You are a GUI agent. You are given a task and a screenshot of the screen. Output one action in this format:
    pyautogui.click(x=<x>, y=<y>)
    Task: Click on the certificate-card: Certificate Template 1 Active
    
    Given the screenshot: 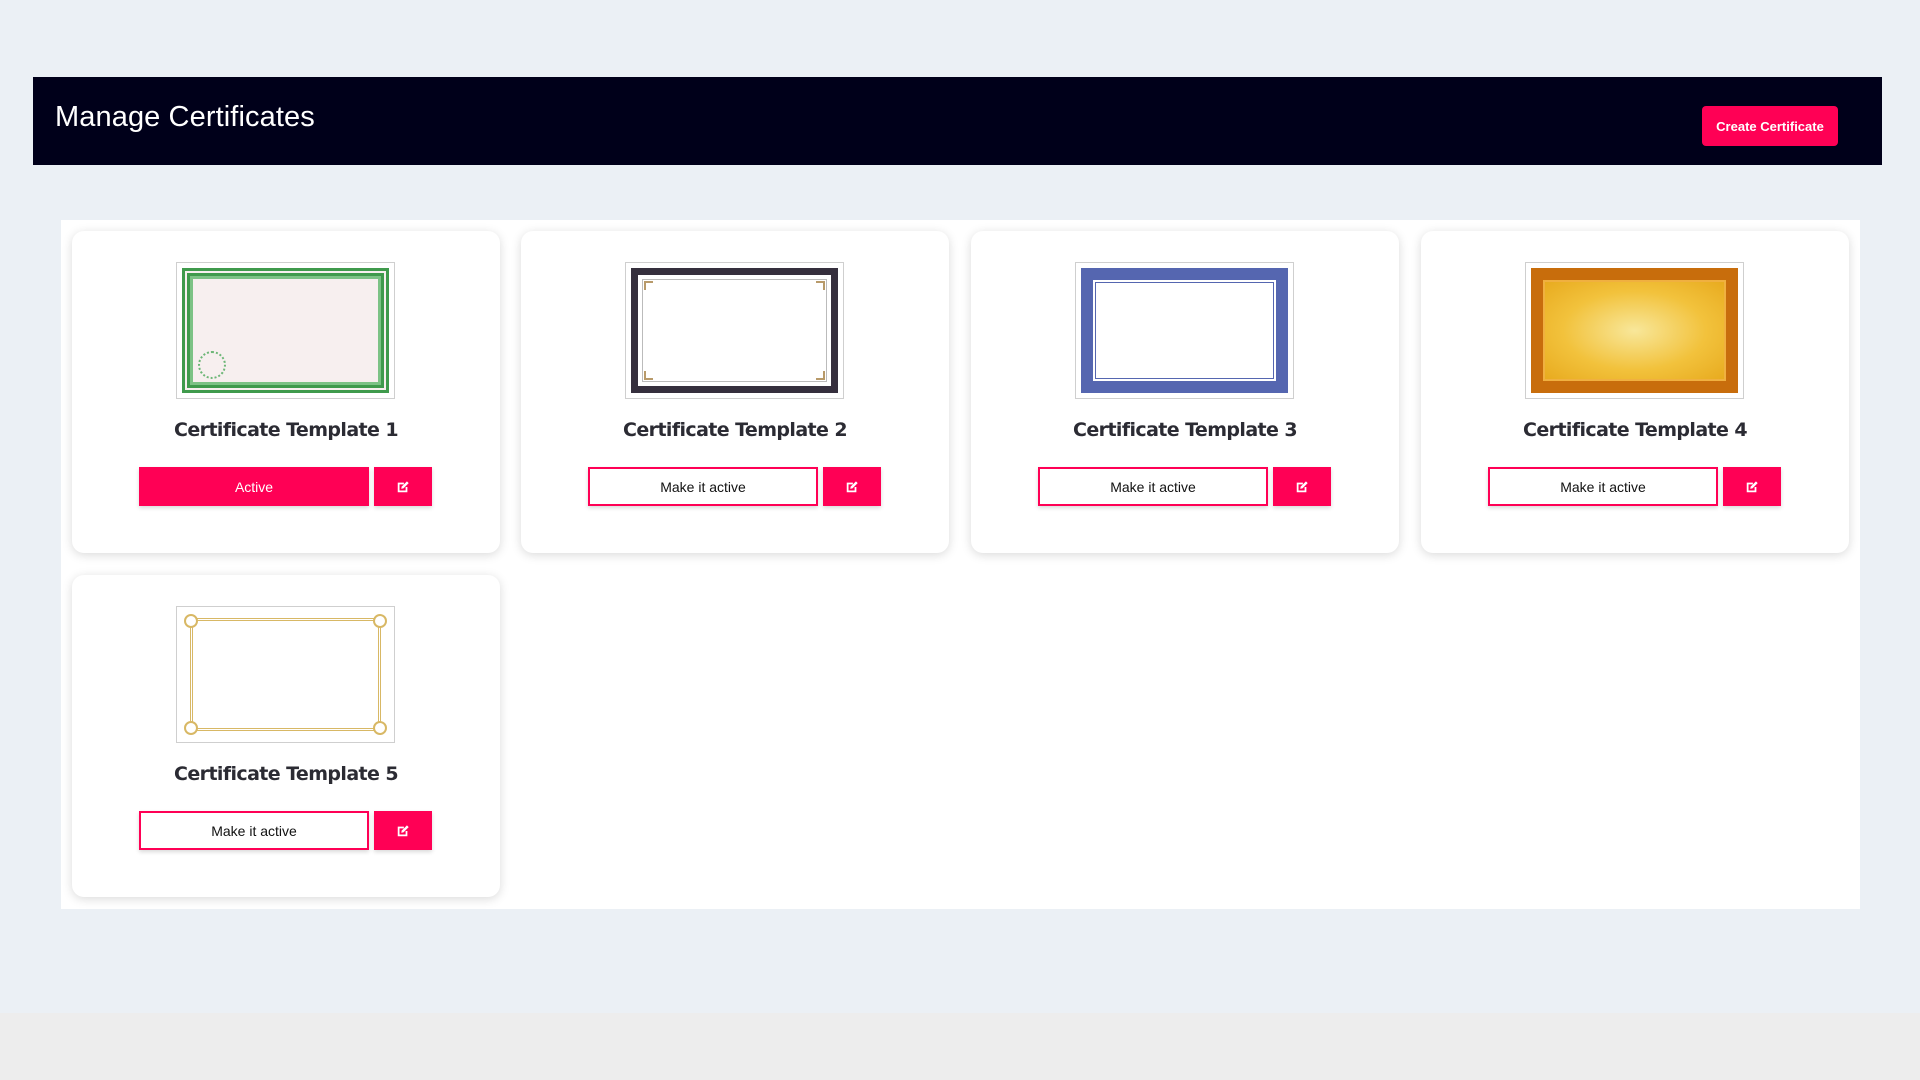 What is the action you would take?
    pyautogui.click(x=286, y=392)
    